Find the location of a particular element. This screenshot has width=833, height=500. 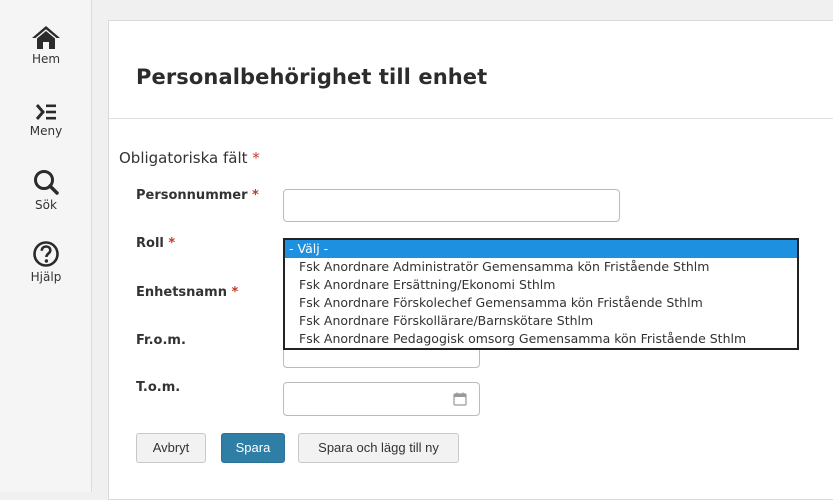

sidebar-nav: Hem Meny Sök Hjälp is located at coordinates (46, 246).